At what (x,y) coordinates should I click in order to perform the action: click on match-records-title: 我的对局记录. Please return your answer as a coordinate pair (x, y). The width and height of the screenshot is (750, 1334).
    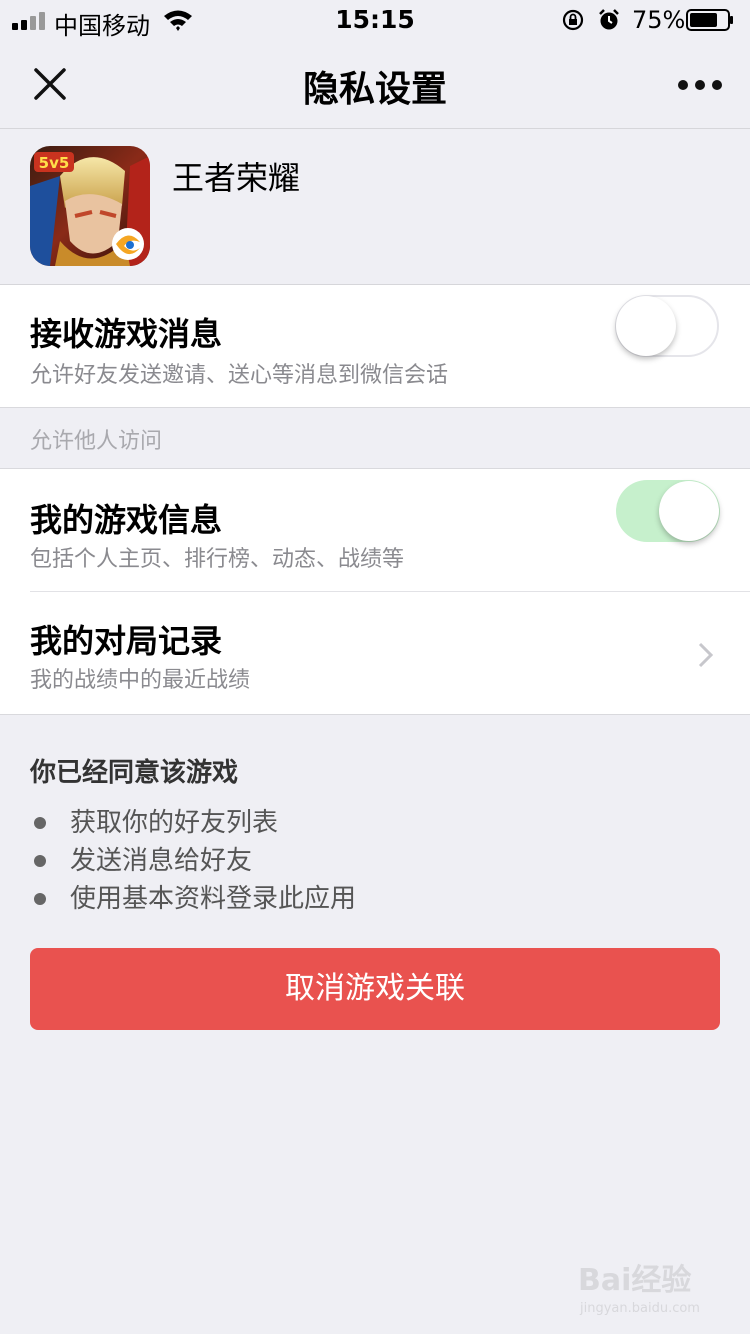
    Looking at the image, I should click on (126, 641).